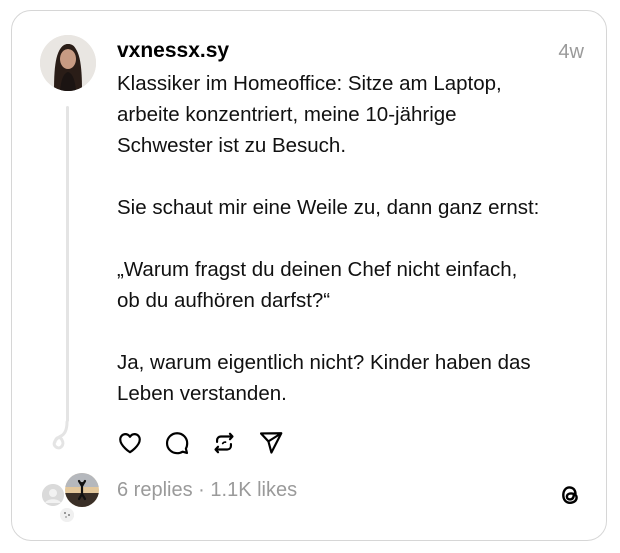 This screenshot has width=620, height=553. I want to click on author-avatar, so click(68, 63).